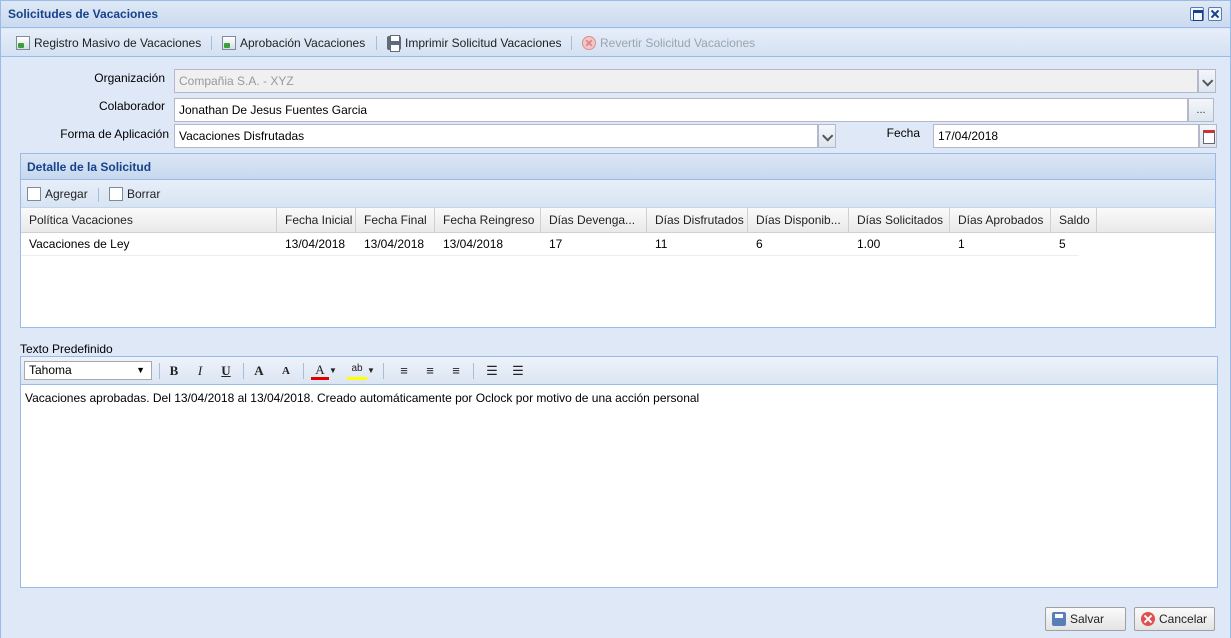 The width and height of the screenshot is (1231, 638). I want to click on table-cell: 1.00, so click(869, 244).